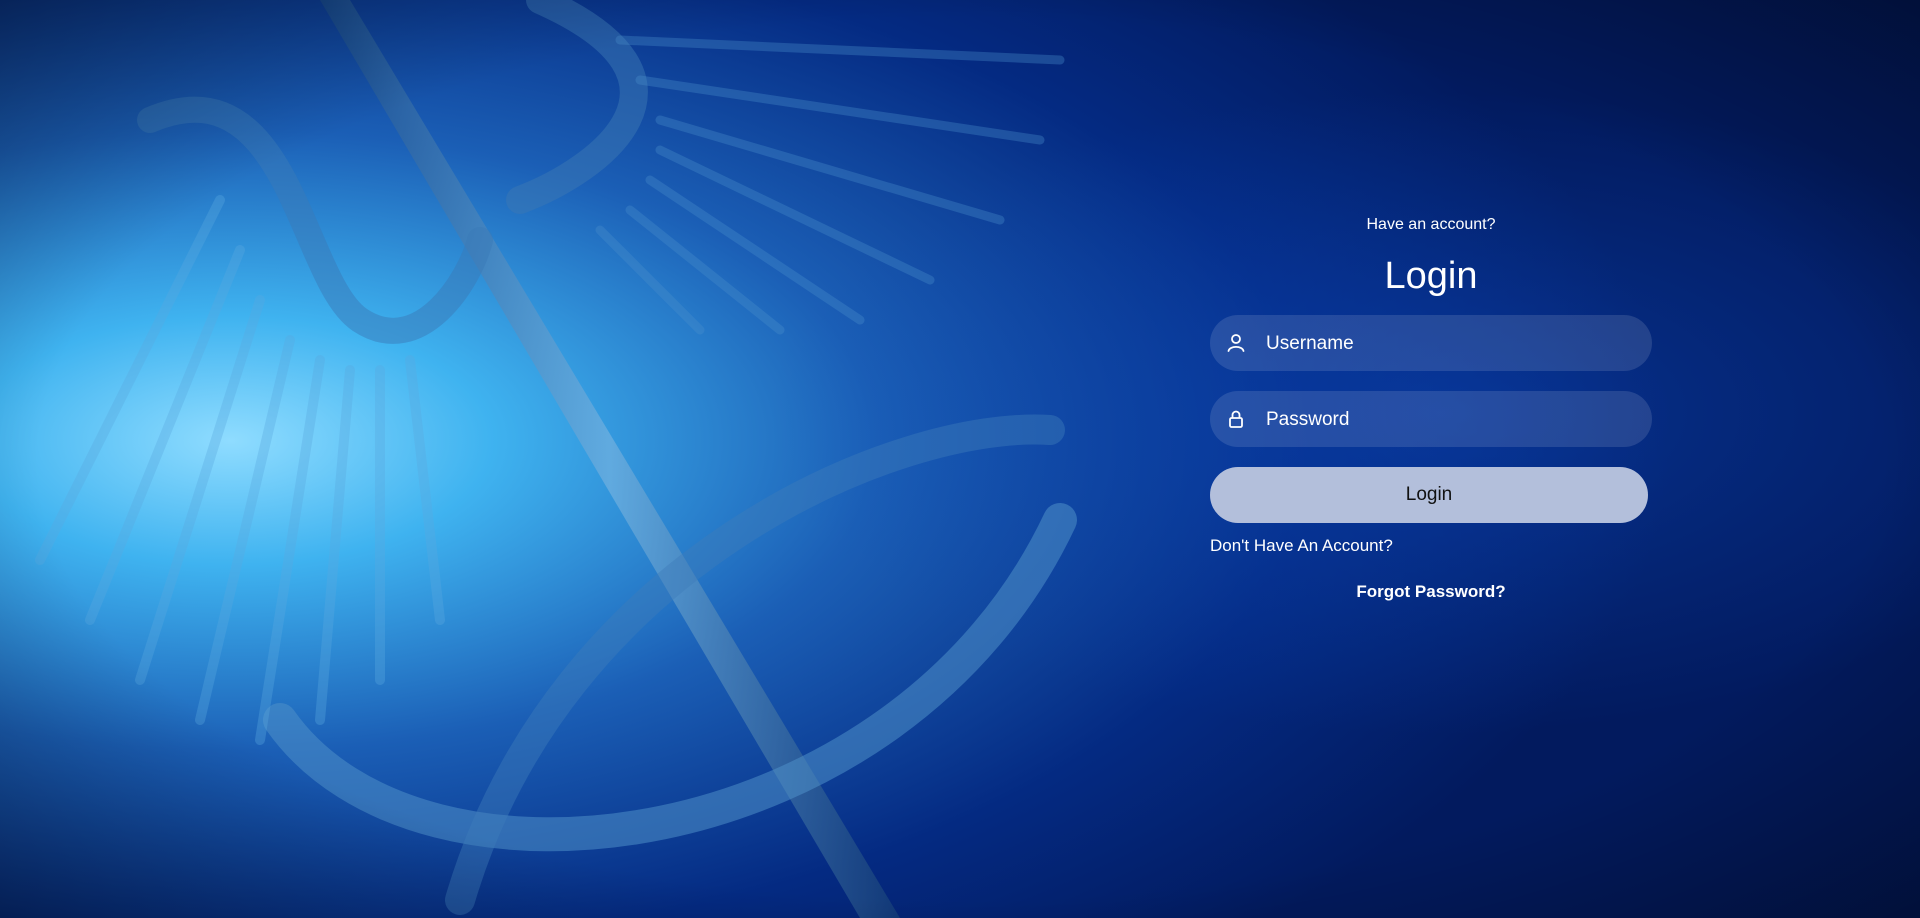 The image size is (1920, 918). What do you see at coordinates (1451, 420) in the screenshot?
I see `password-input` at bounding box center [1451, 420].